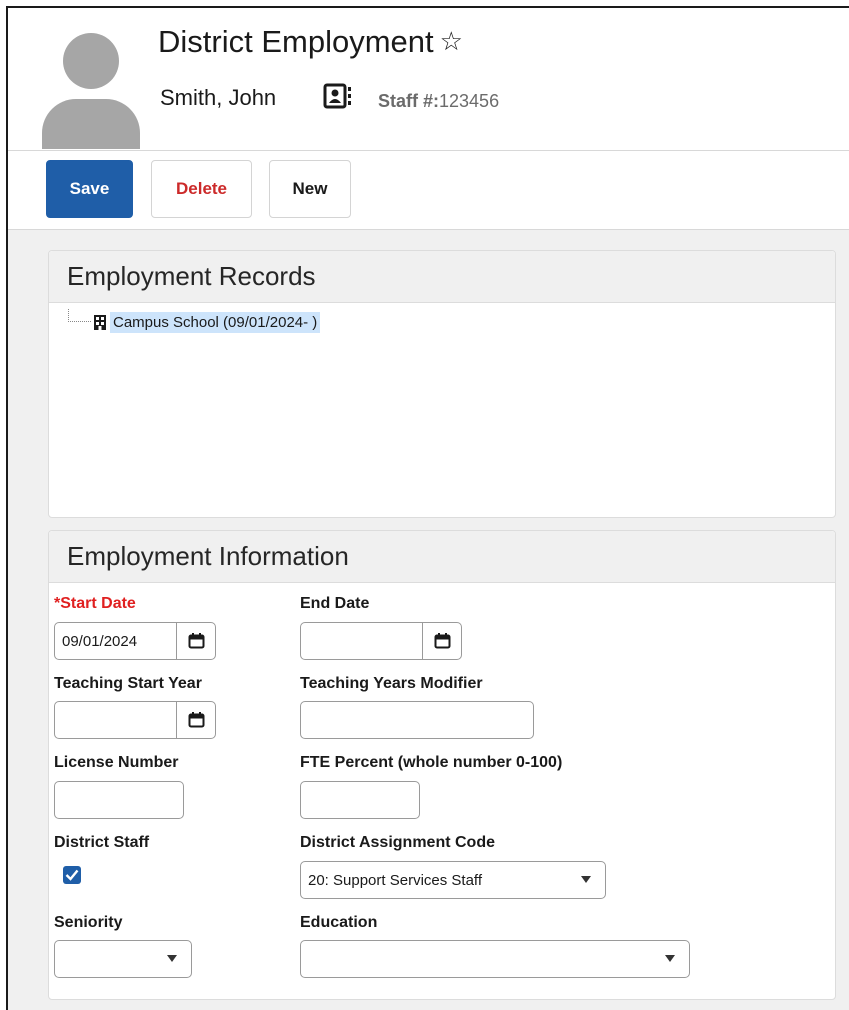 This screenshot has height=1010, width=849. Describe the element at coordinates (201, 189) in the screenshot. I see `delete-button: Delete` at that location.